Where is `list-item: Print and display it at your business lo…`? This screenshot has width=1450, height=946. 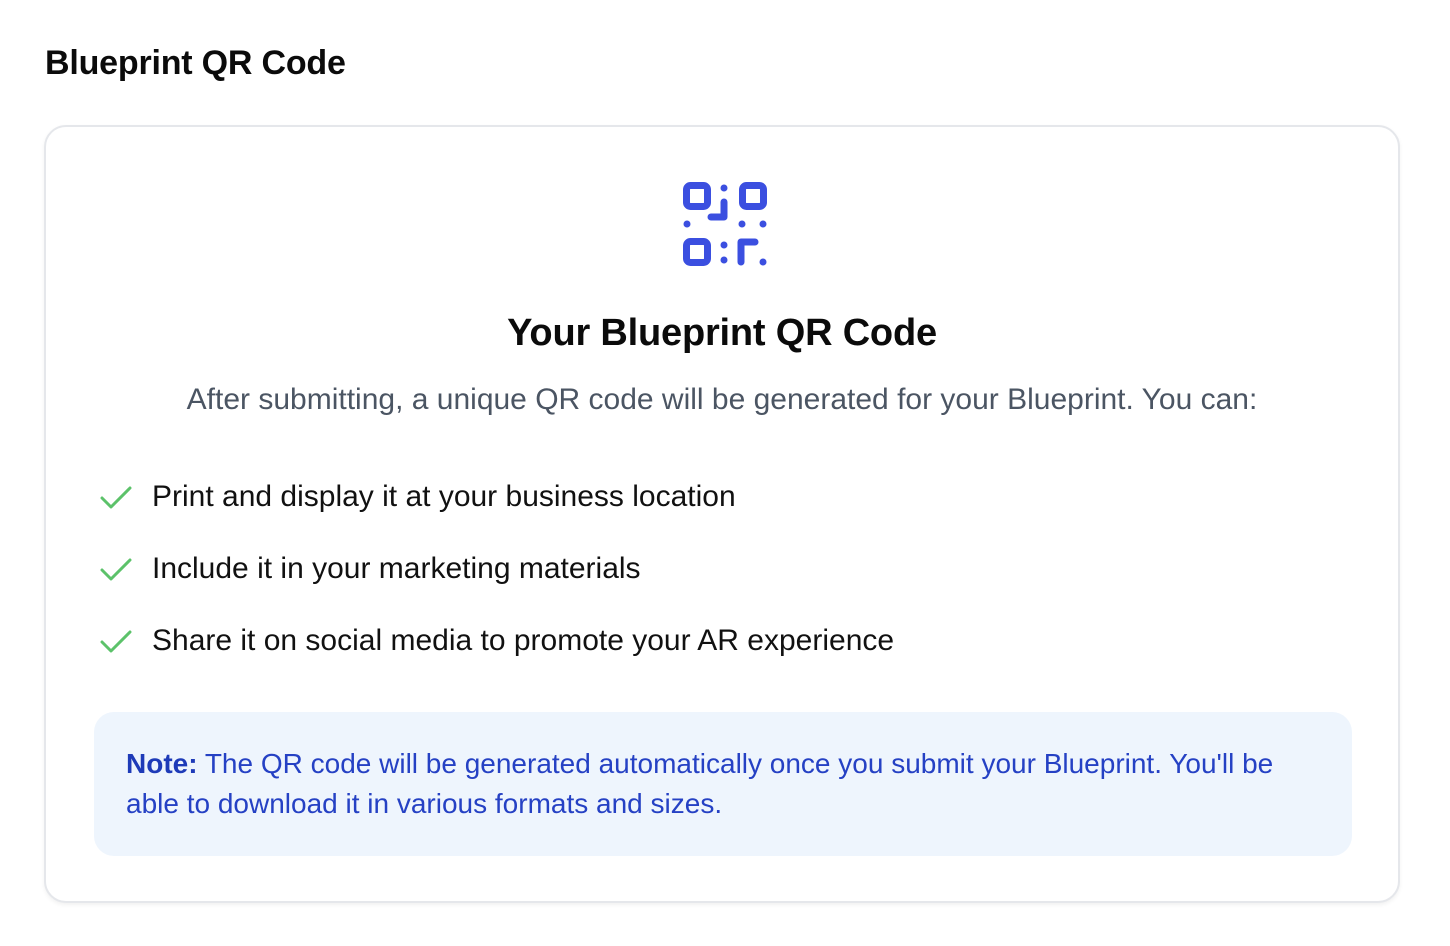 list-item: Print and display it at your business lo… is located at coordinates (496, 512).